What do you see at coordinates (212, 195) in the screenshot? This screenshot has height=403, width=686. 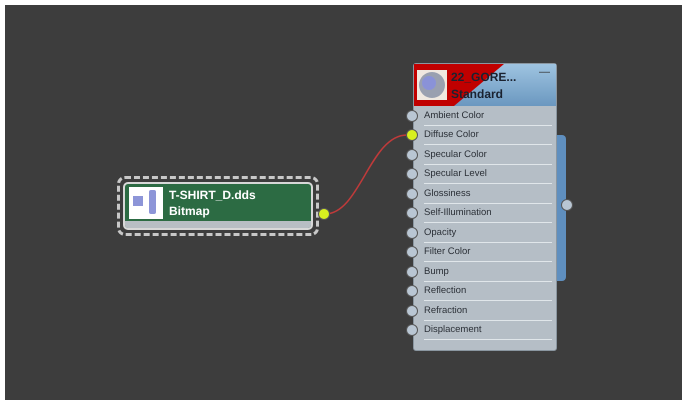 I see `node-title: T-SHIRT_D.dds` at bounding box center [212, 195].